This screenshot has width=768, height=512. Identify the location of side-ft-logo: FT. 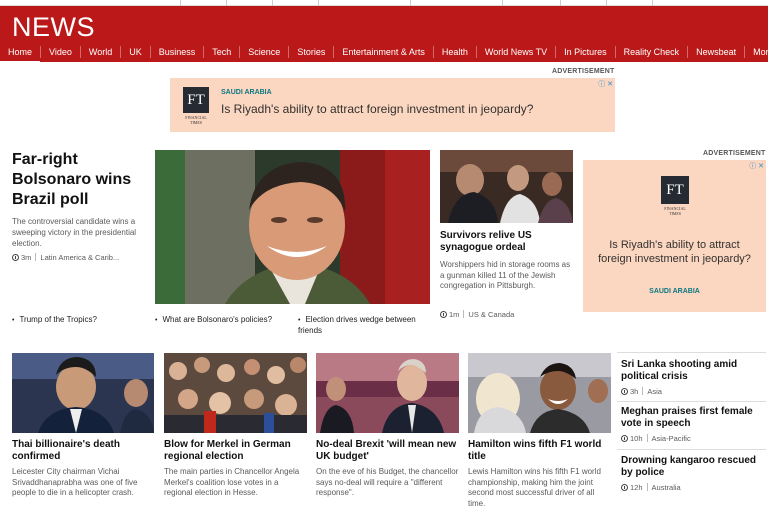
(675, 190).